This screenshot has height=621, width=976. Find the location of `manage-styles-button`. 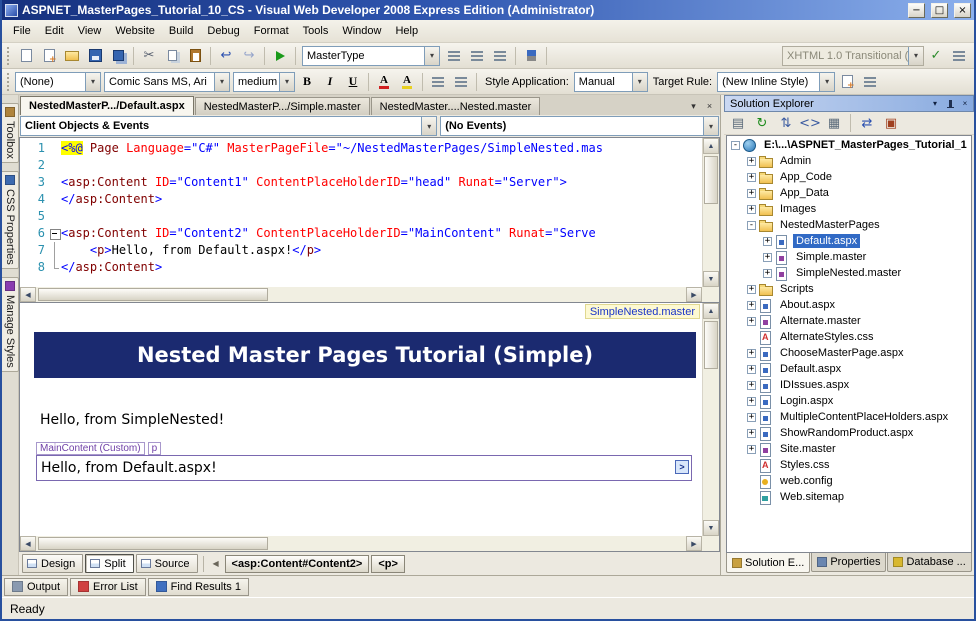

manage-styles-button is located at coordinates (870, 82).